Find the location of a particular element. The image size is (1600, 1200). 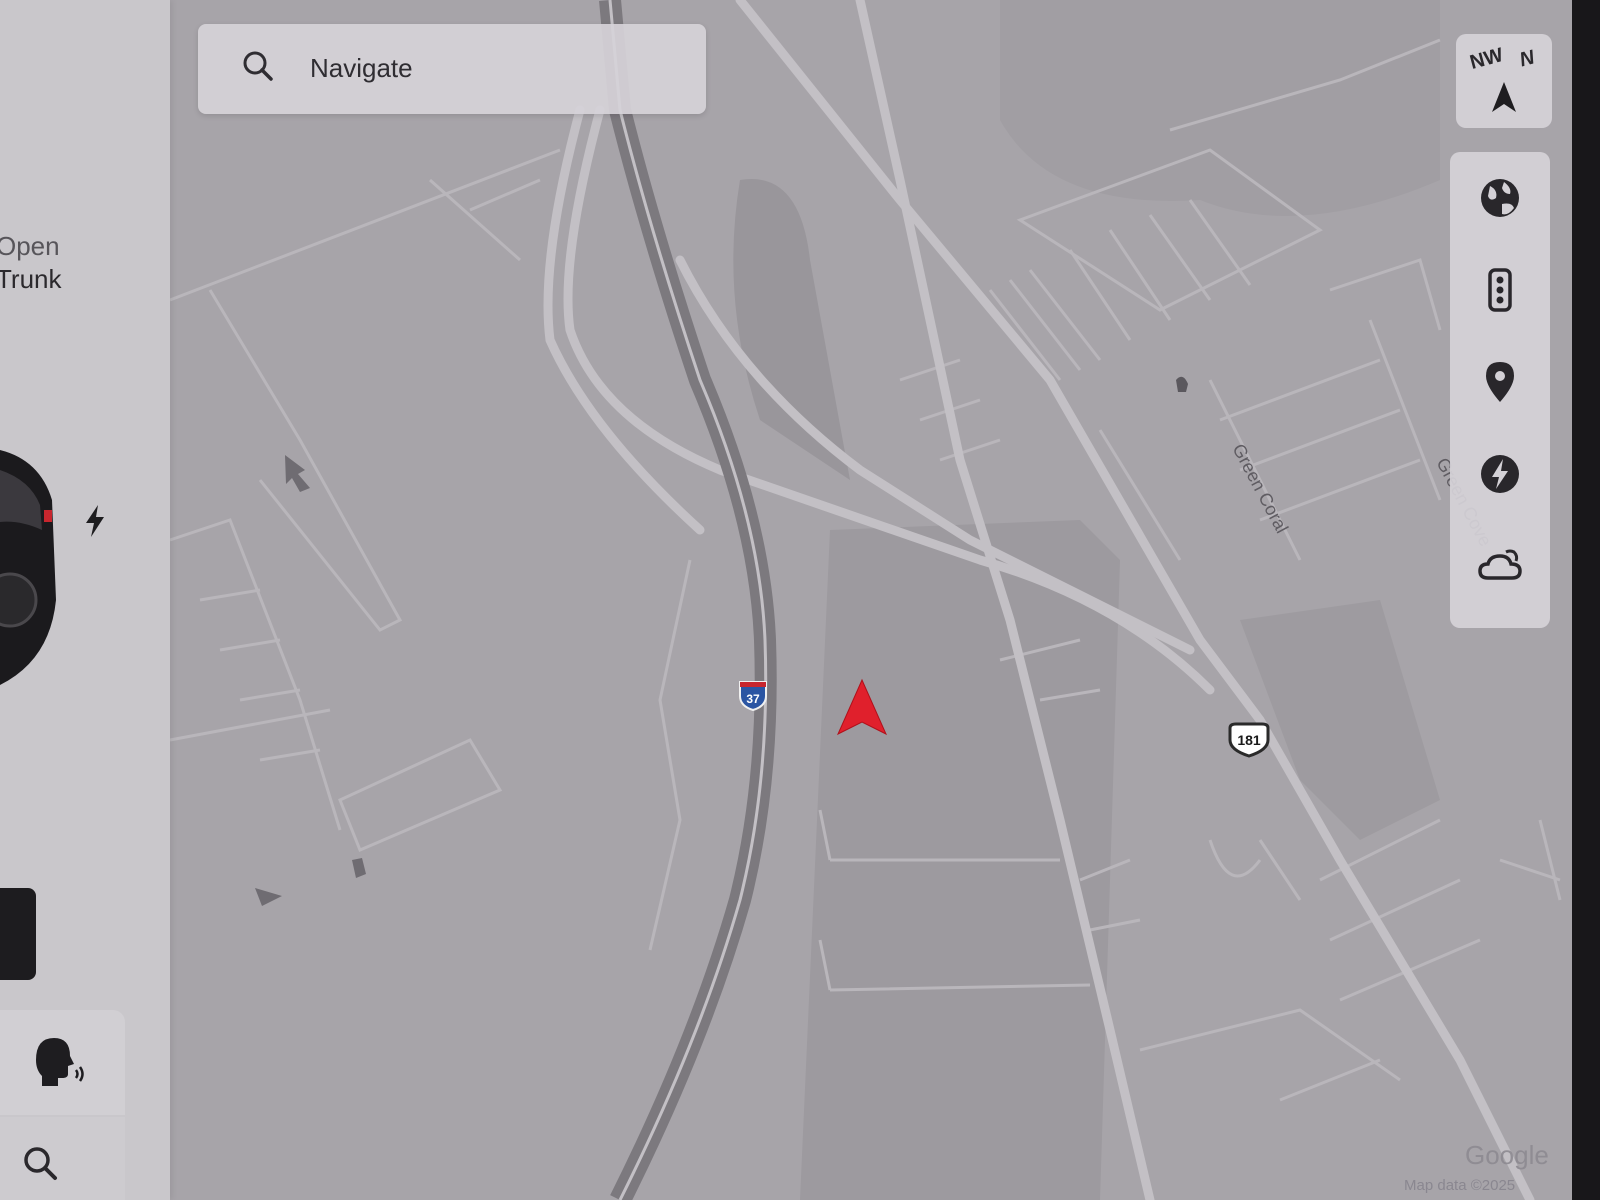

map-tools-panel is located at coordinates (1500, 390).